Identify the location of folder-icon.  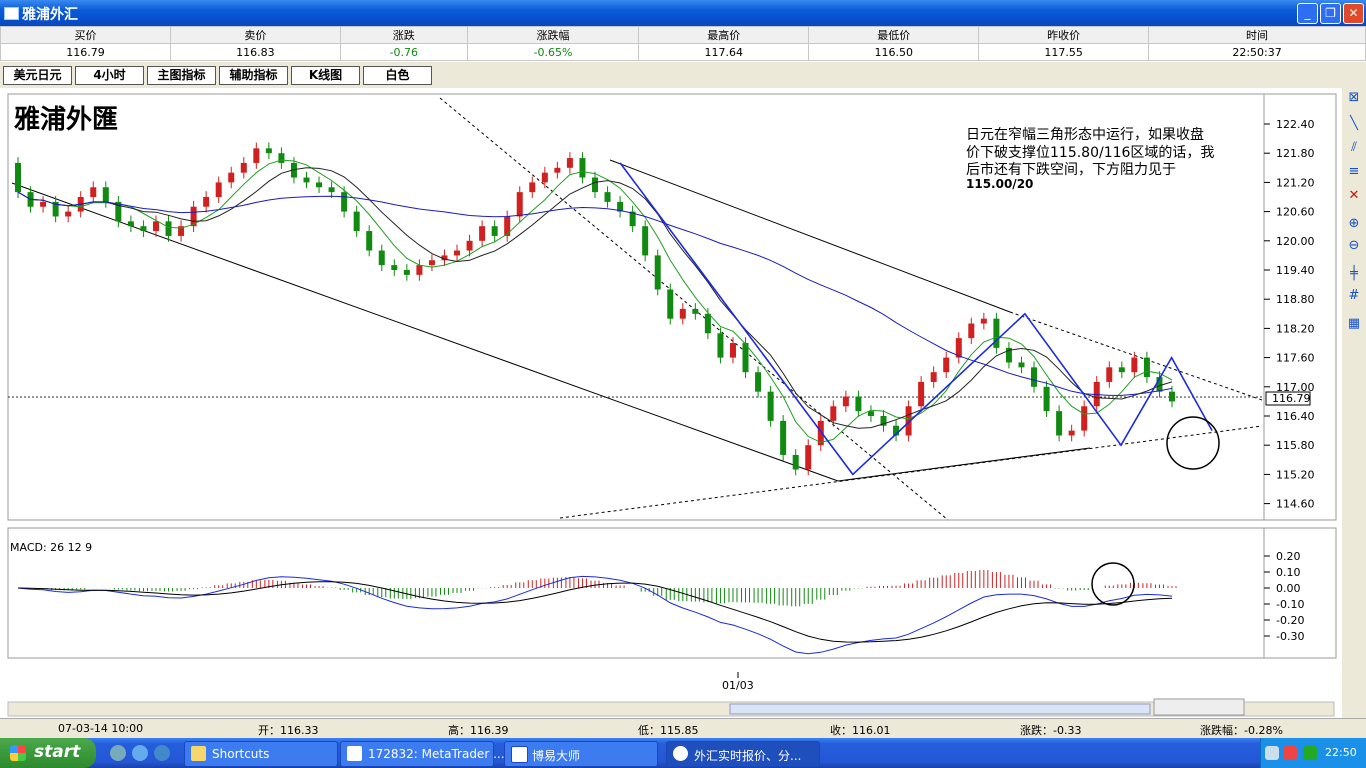
(198, 753).